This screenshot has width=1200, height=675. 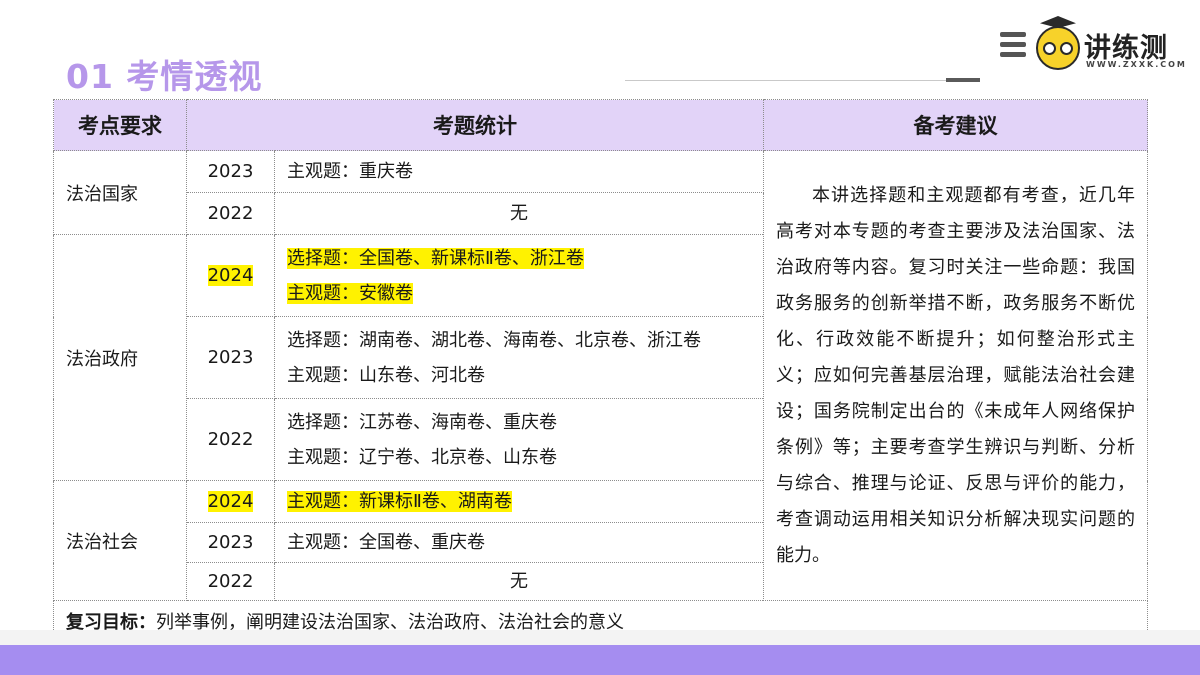 I want to click on detail-line-wrap: 选择题：全国卷、新课标Ⅱ卷、浙江卷, so click(x=519, y=258).